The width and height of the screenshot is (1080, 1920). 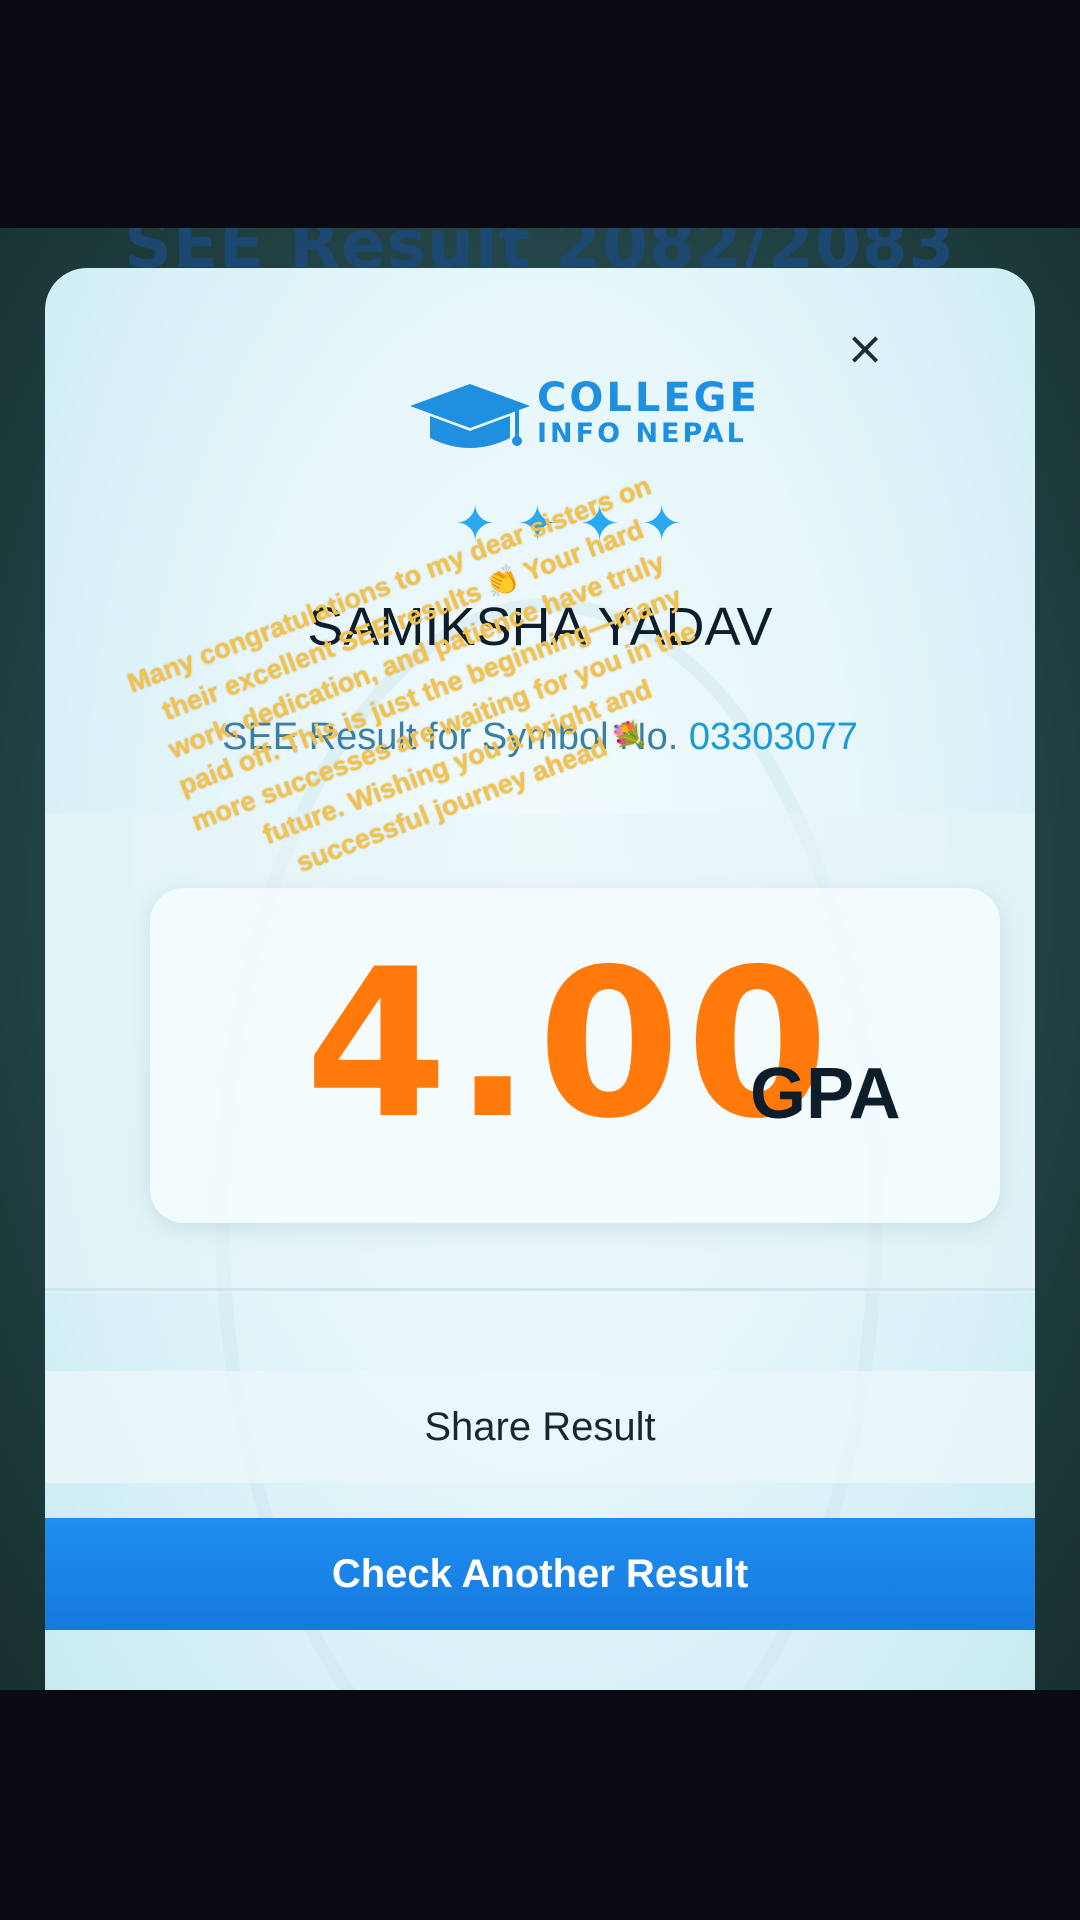 I want to click on gpa-card: 4.00 GPA, so click(x=575, y=1055).